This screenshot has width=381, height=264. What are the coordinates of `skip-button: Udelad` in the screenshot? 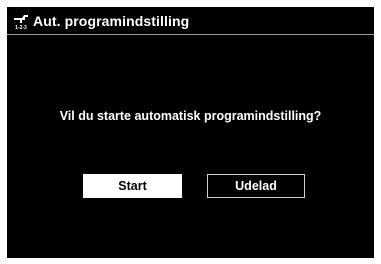 It's located at (256, 186).